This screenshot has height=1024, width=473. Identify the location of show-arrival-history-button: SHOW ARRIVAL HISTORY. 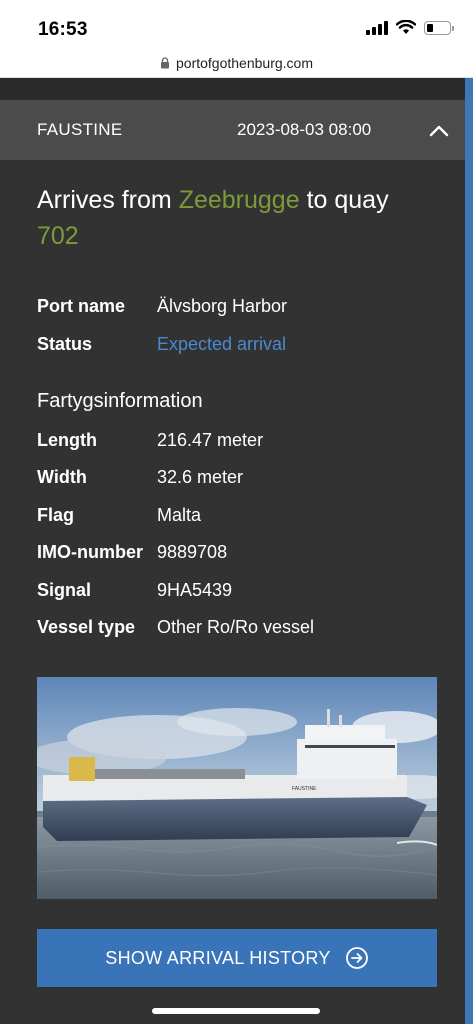
(237, 958).